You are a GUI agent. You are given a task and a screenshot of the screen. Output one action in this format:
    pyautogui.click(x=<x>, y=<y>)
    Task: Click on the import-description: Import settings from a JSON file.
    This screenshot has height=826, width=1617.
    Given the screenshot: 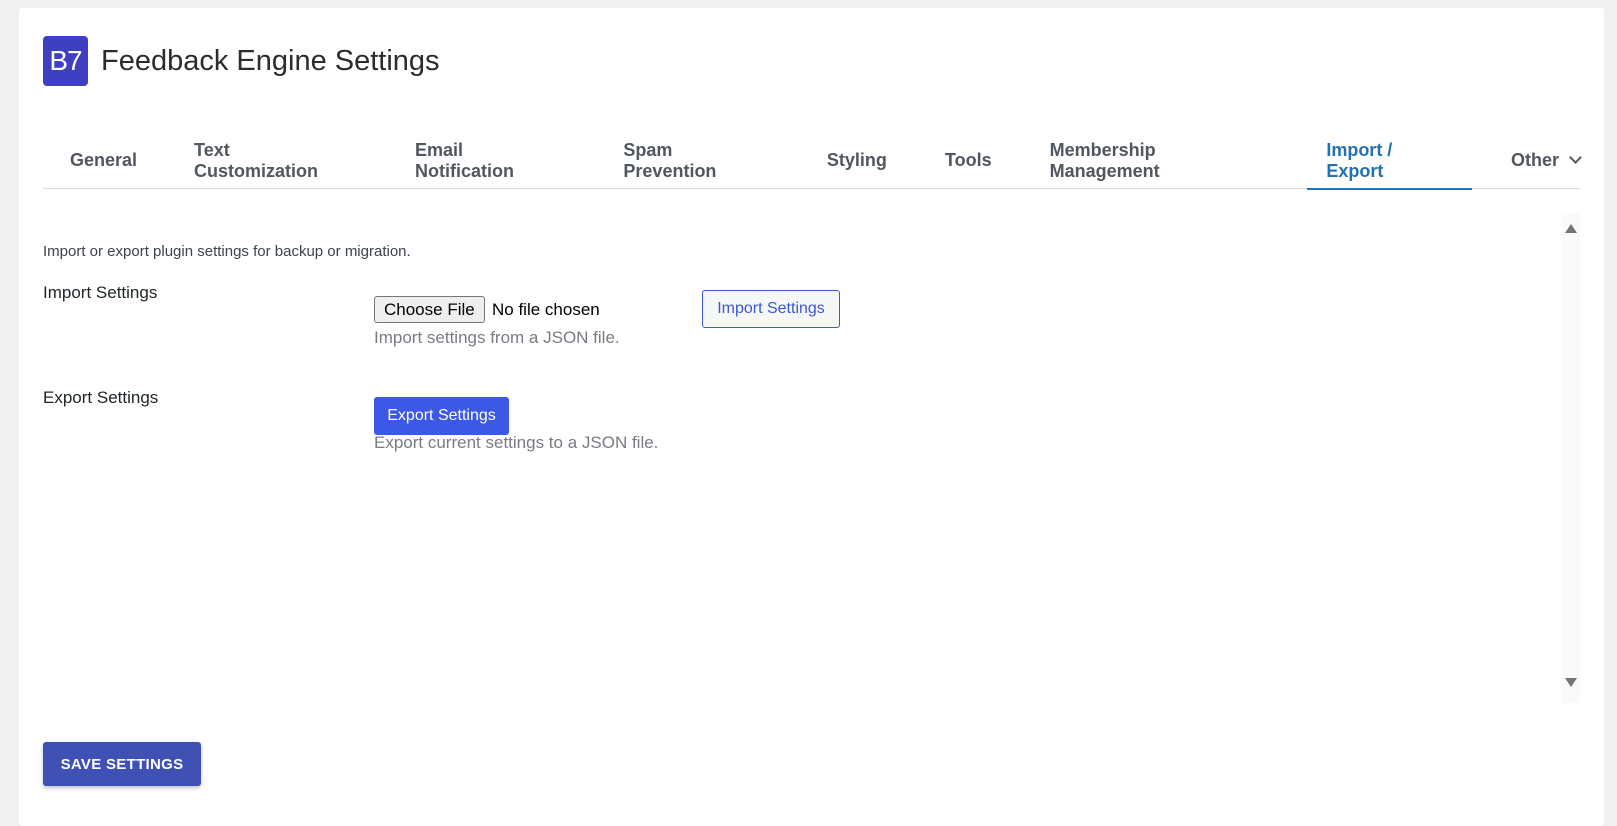 What is the action you would take?
    pyautogui.click(x=497, y=337)
    